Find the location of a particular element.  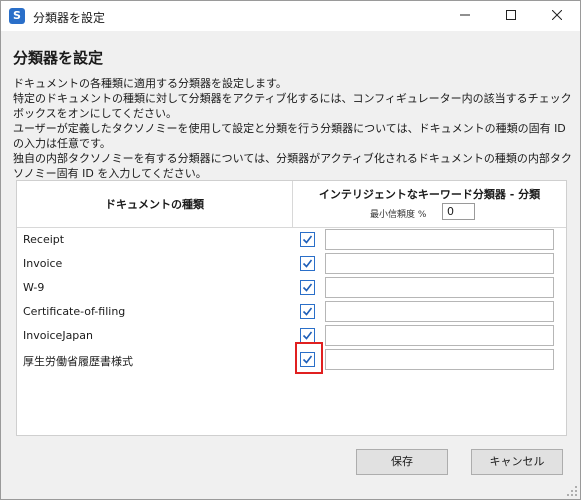

close-icon is located at coordinates (557, 15).